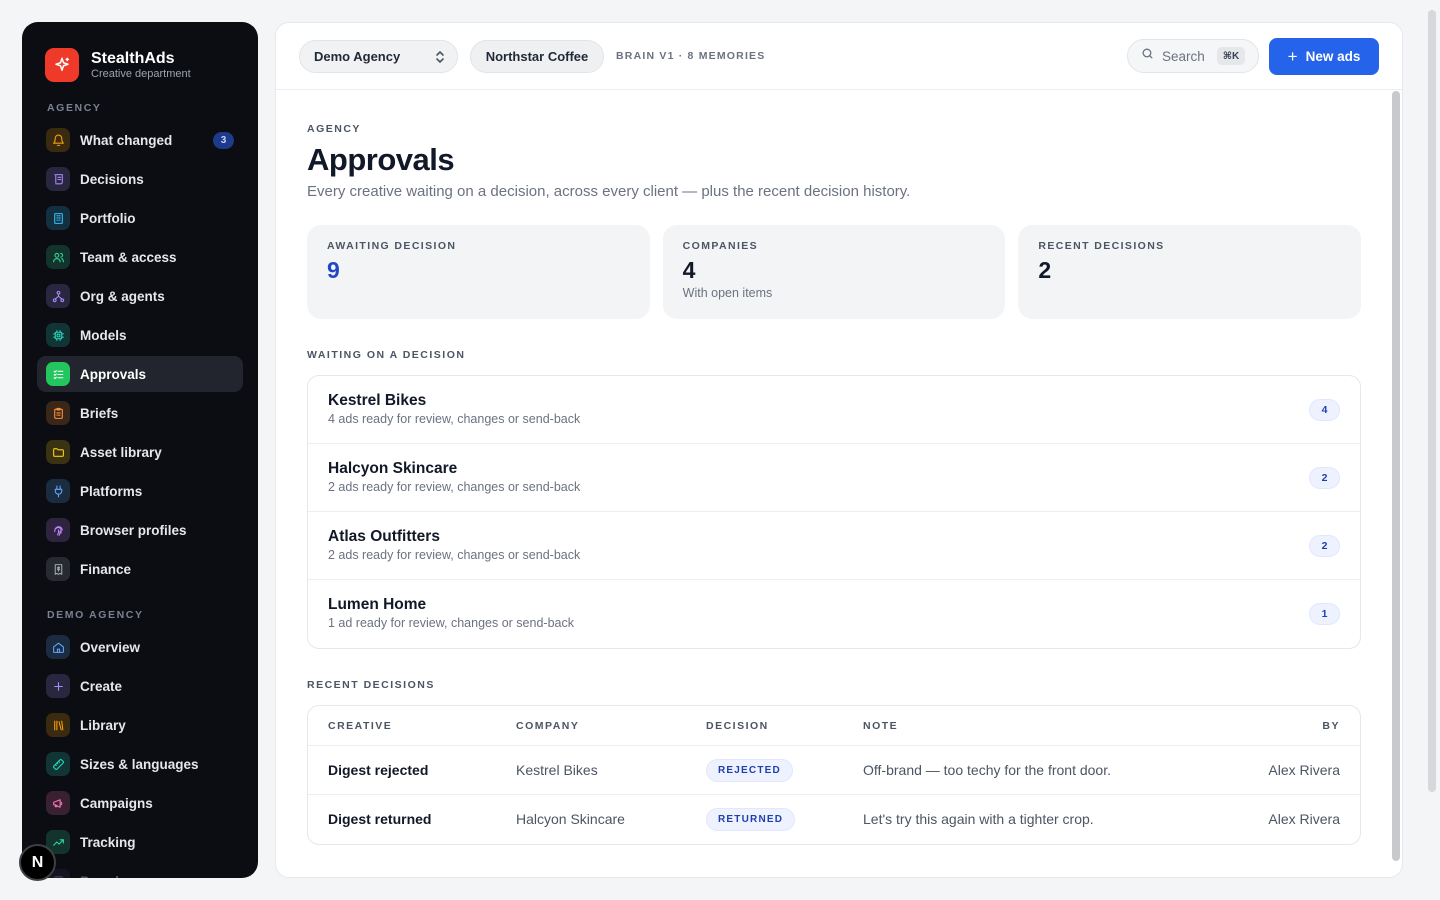 The width and height of the screenshot is (1440, 900). I want to click on sidebar-item-portfolio: Portfolio, so click(140, 218).